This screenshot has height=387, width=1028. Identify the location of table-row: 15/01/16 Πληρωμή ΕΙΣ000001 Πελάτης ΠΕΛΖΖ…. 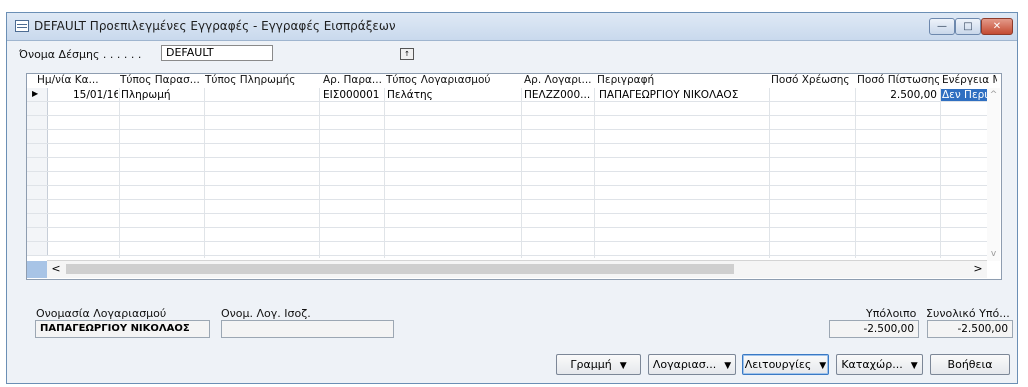
(507, 95).